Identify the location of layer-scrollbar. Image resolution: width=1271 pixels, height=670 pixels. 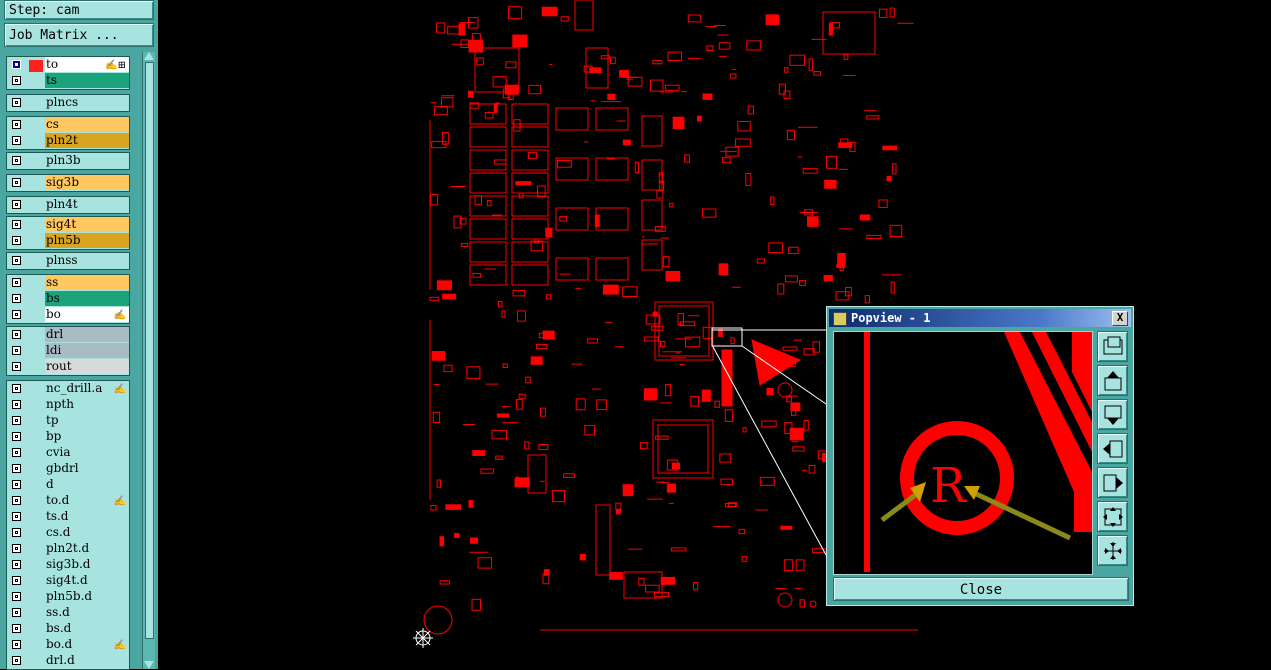
(148, 360).